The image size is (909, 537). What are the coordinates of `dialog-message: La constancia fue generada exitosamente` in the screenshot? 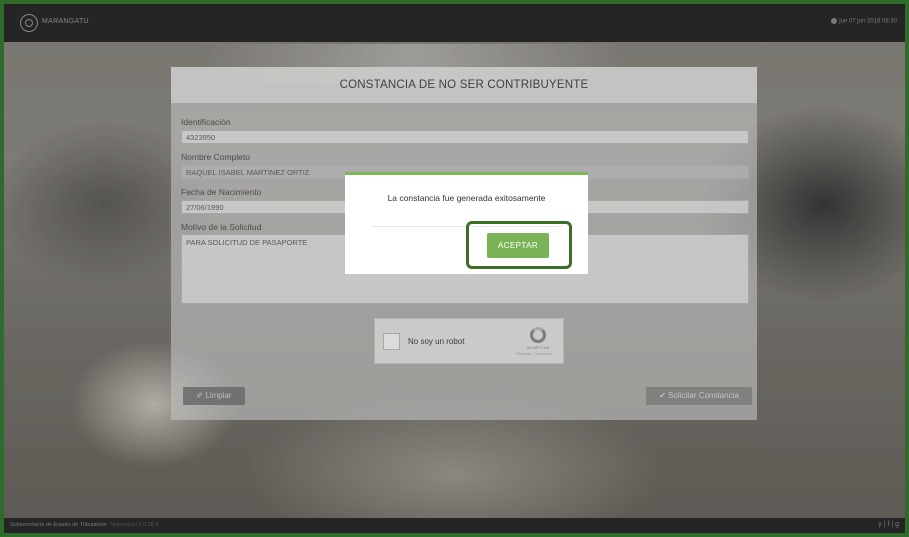 It's located at (466, 198).